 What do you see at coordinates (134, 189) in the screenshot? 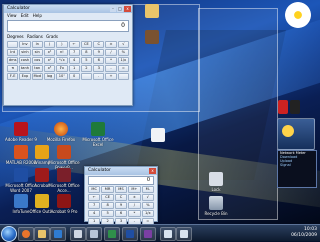
I see `calculator-key: M+` at bounding box center [134, 189].